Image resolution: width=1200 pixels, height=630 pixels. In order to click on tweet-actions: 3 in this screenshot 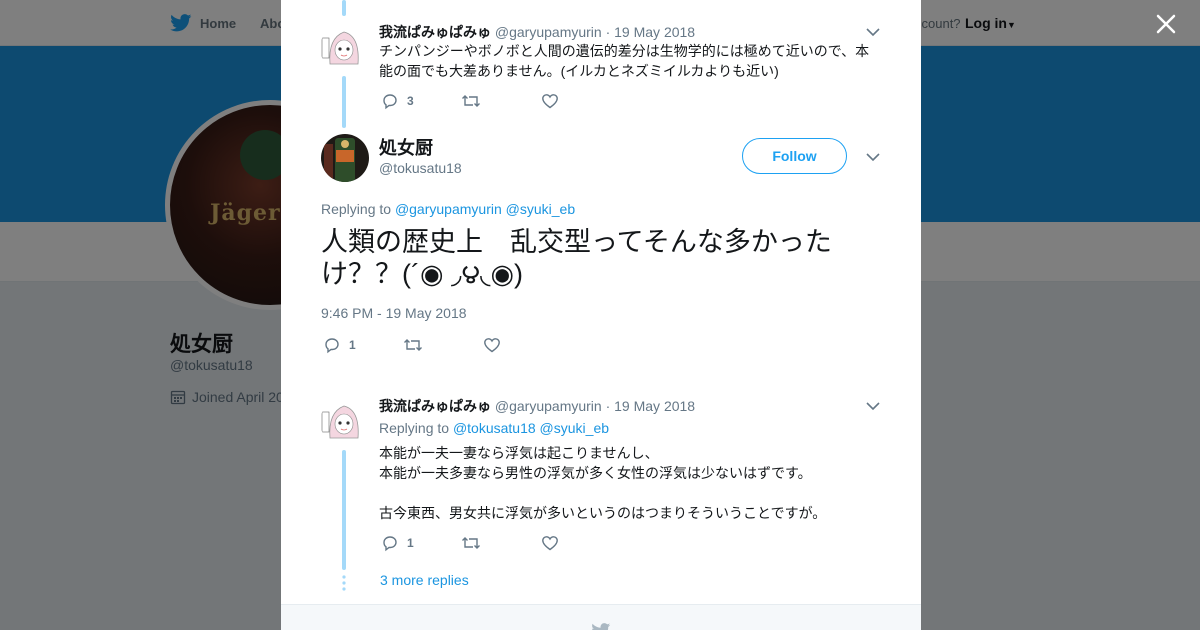, I will do `click(501, 101)`.